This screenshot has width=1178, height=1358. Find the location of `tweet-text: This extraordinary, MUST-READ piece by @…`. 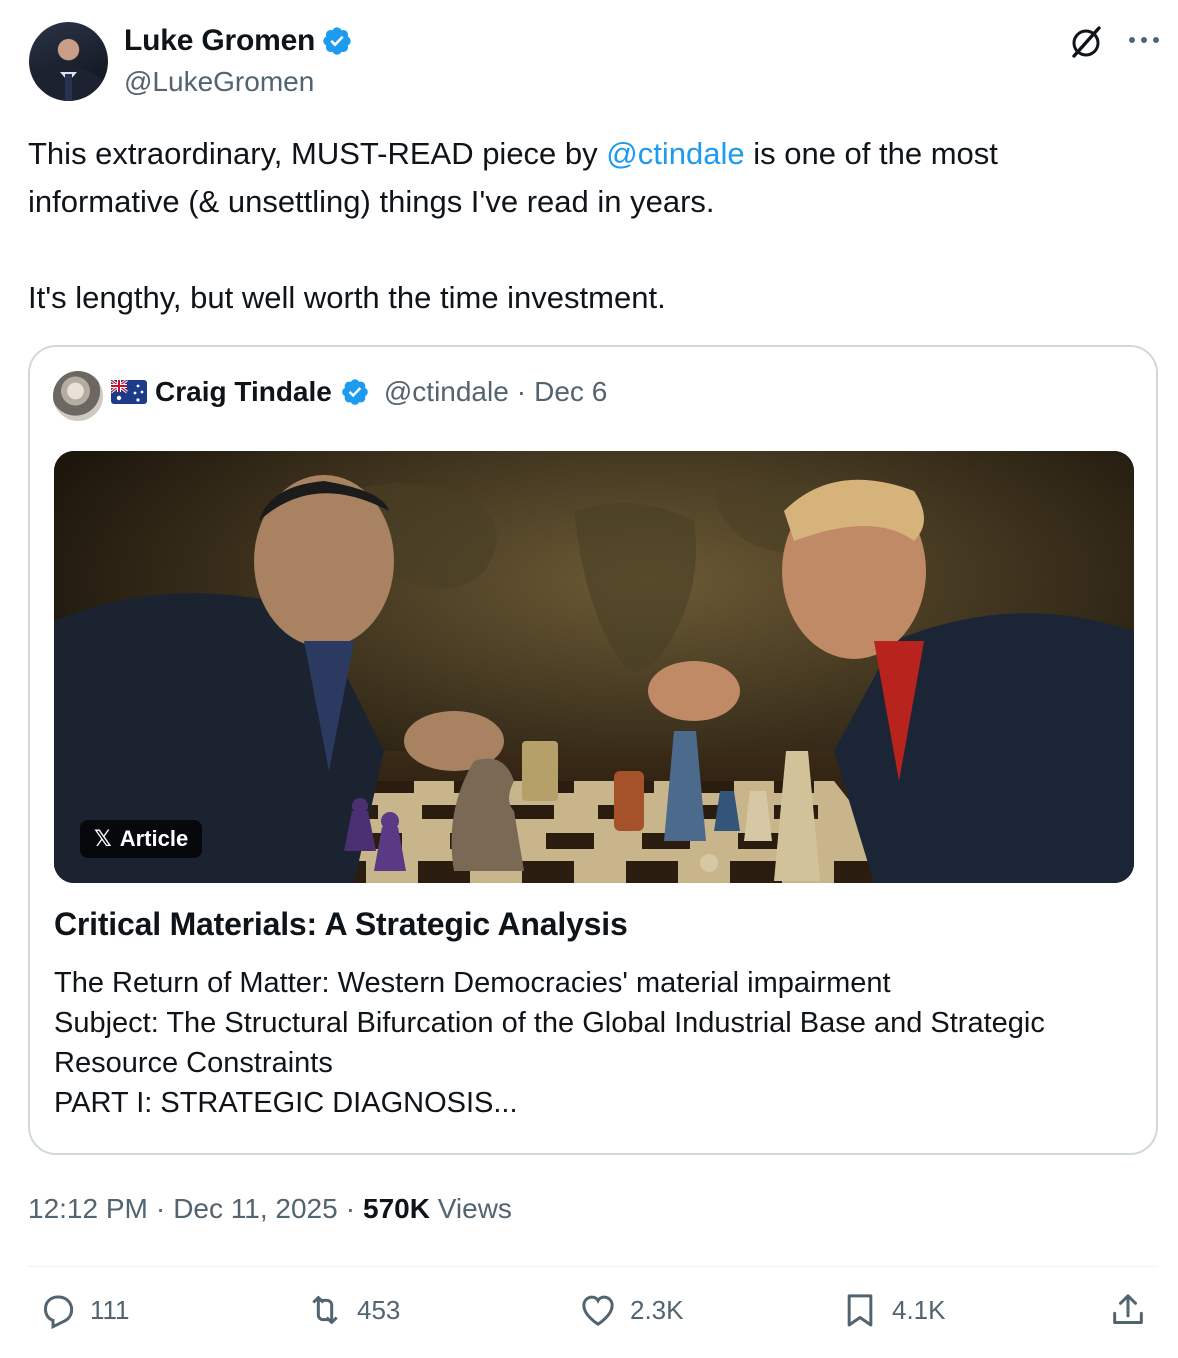

tweet-text: This extraordinary, MUST-READ piece by @… is located at coordinates (588, 226).